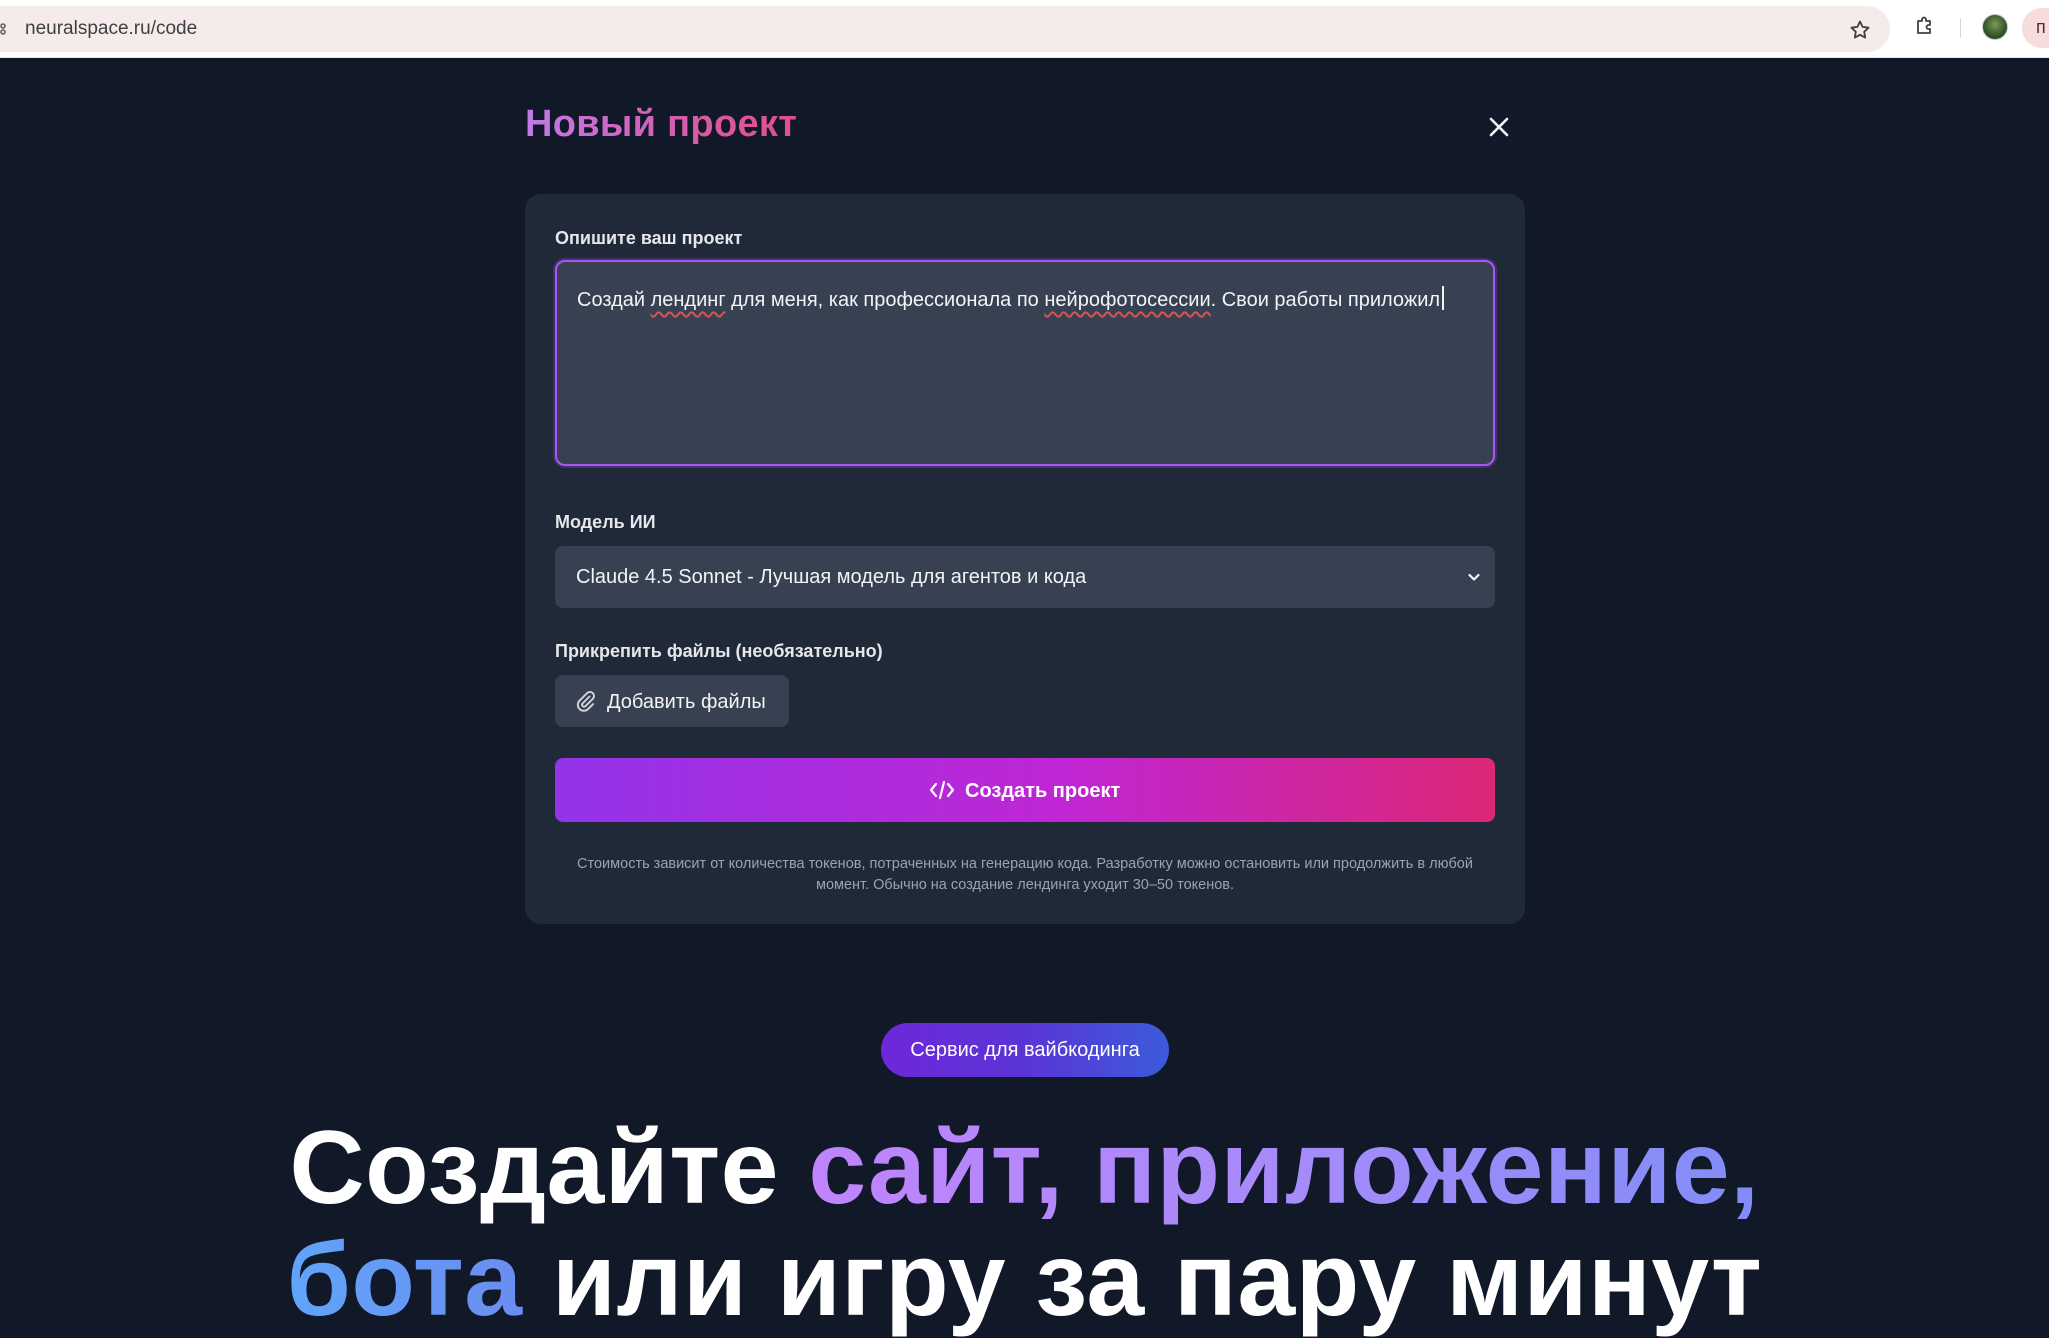  I want to click on close-icon, so click(1499, 127).